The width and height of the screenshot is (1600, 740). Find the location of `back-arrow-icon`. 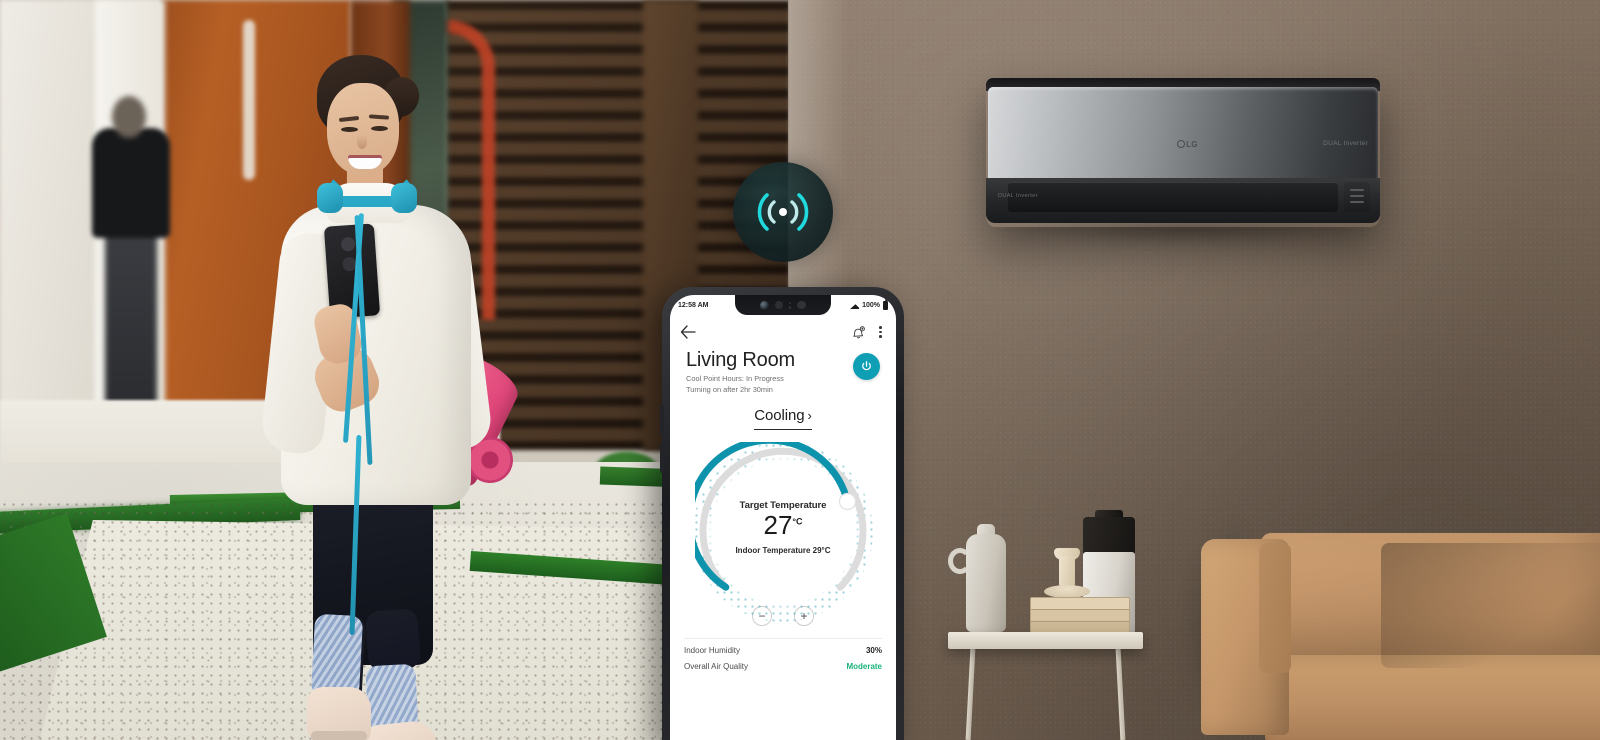

back-arrow-icon is located at coordinates (688, 332).